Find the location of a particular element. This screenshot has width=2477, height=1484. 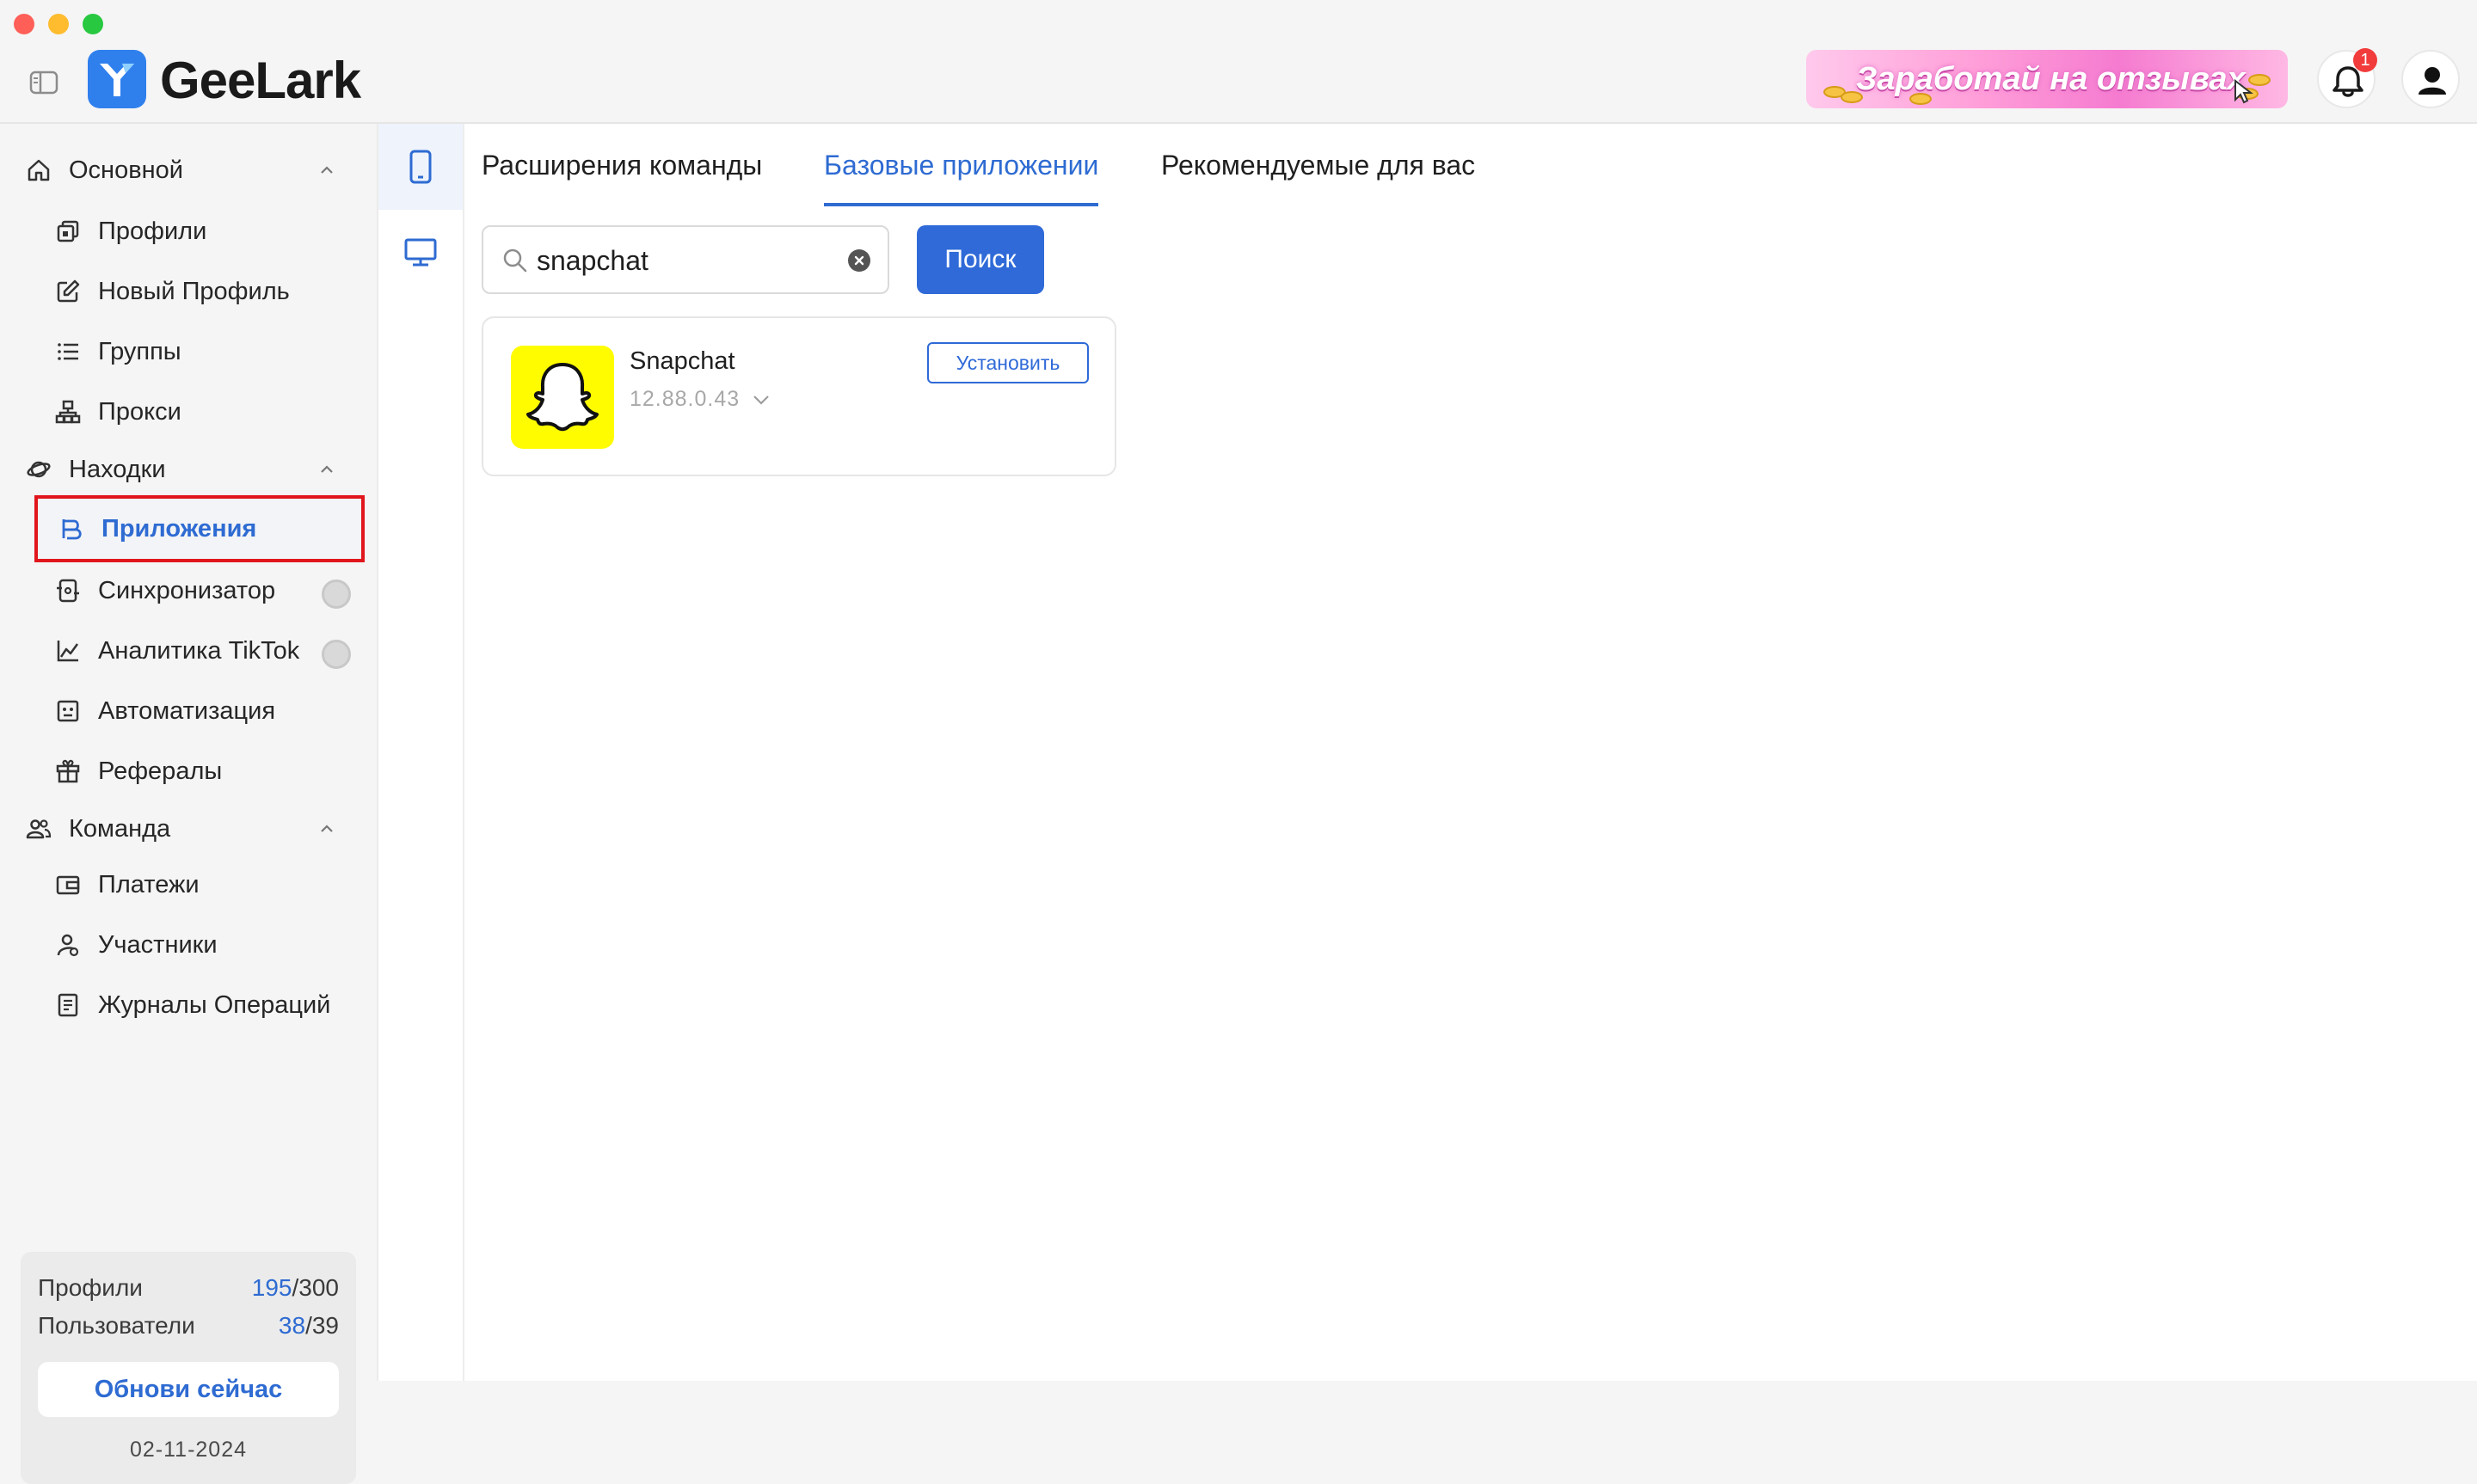

geelark-logo-icon is located at coordinates (117, 79).